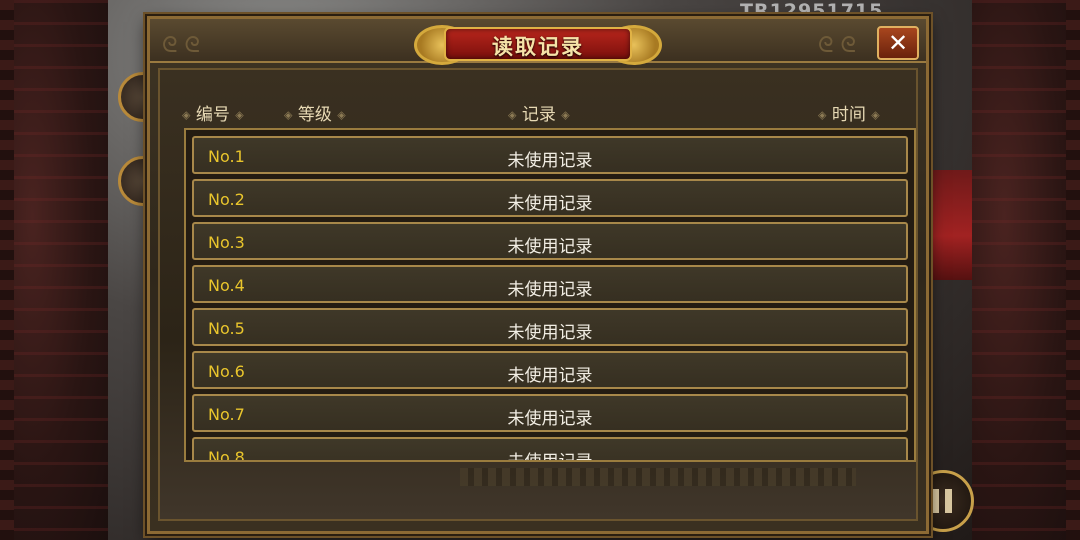 The height and width of the screenshot is (540, 1080). Describe the element at coordinates (538, 47) in the screenshot. I see `dialog-title: 读取记录` at that location.